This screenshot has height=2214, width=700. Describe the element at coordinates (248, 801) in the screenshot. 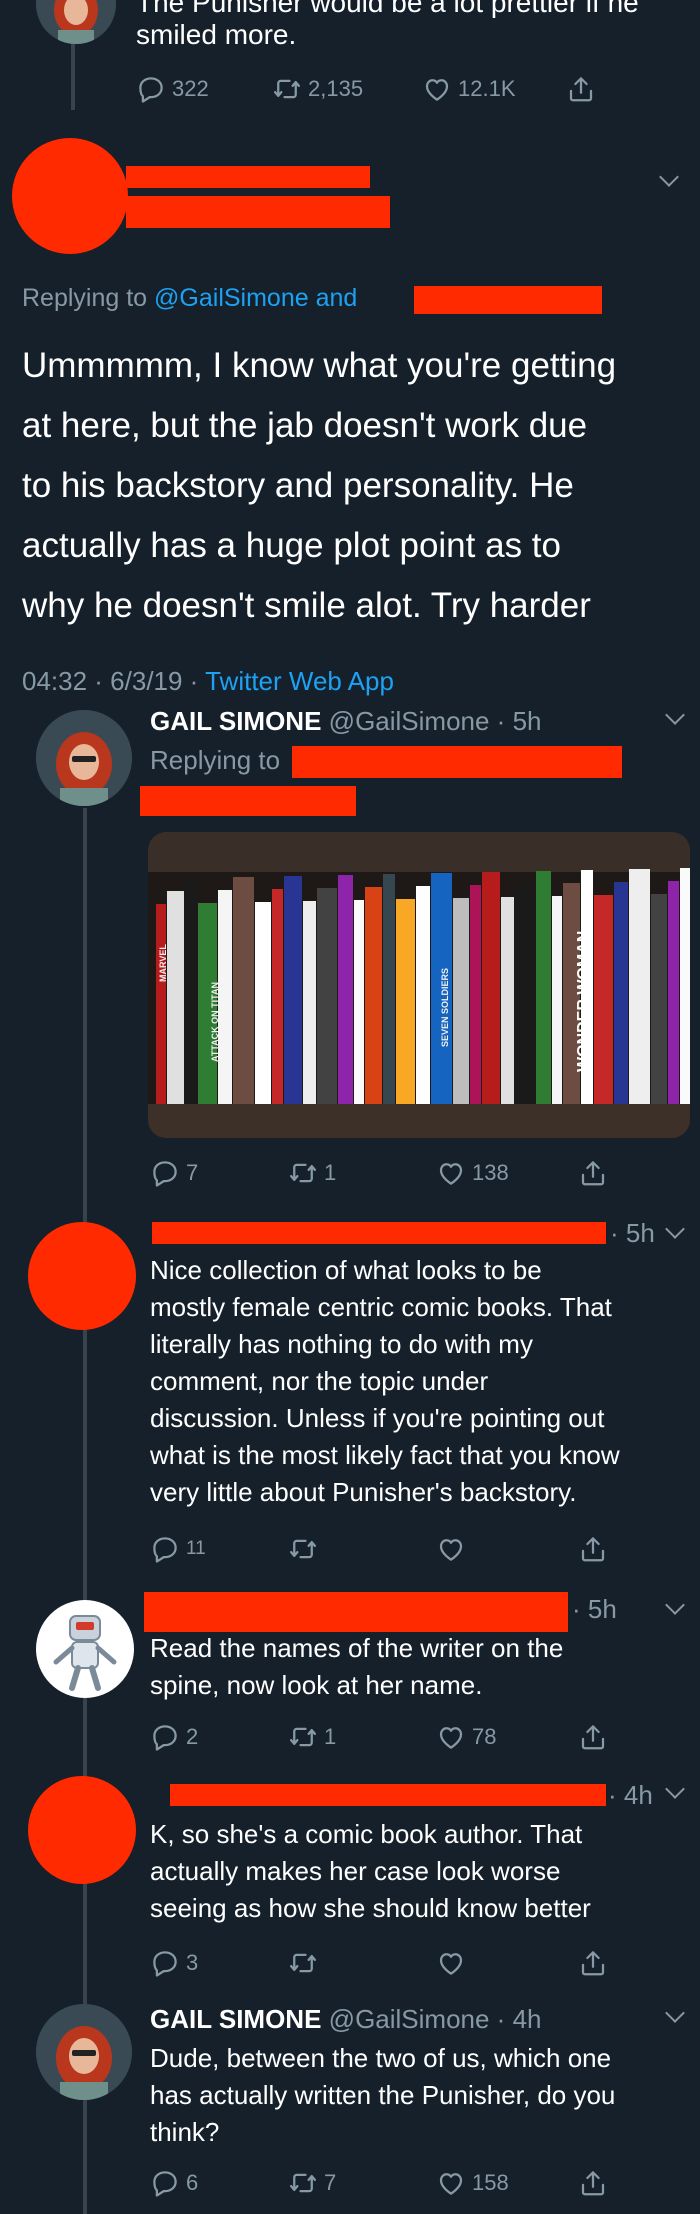

I see `mention-redacted` at that location.